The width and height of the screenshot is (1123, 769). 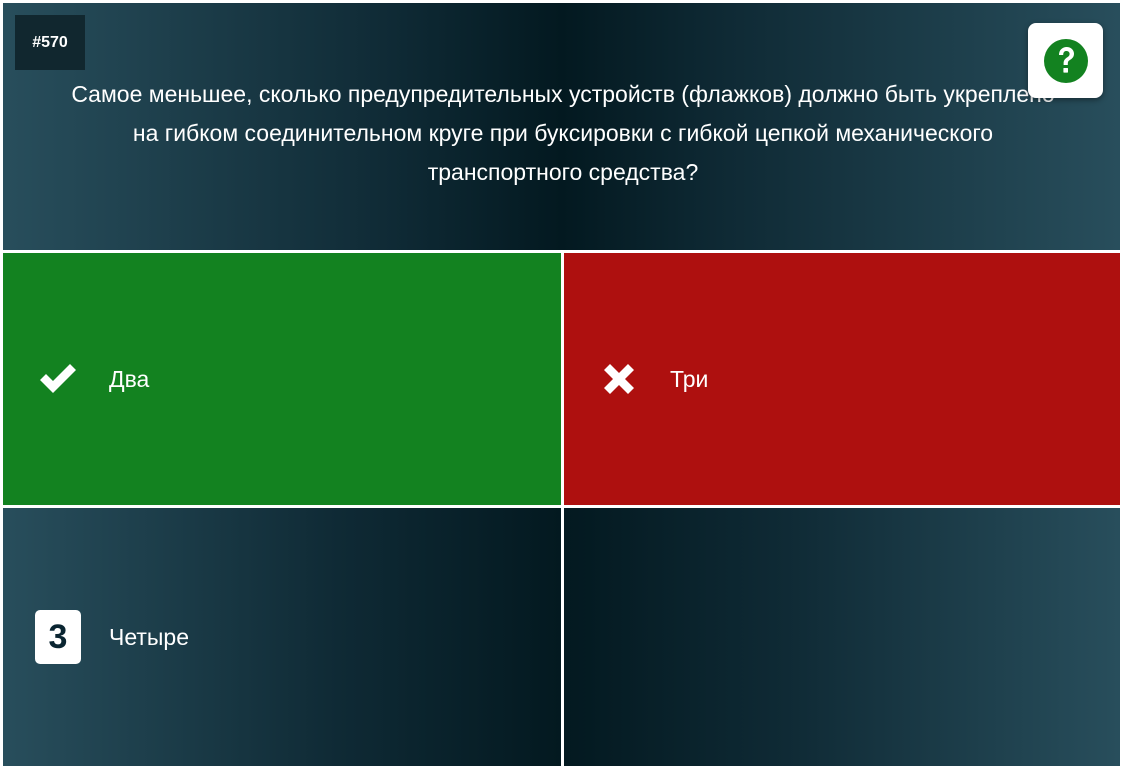 I want to click on question-circle-icon, so click(x=1066, y=61).